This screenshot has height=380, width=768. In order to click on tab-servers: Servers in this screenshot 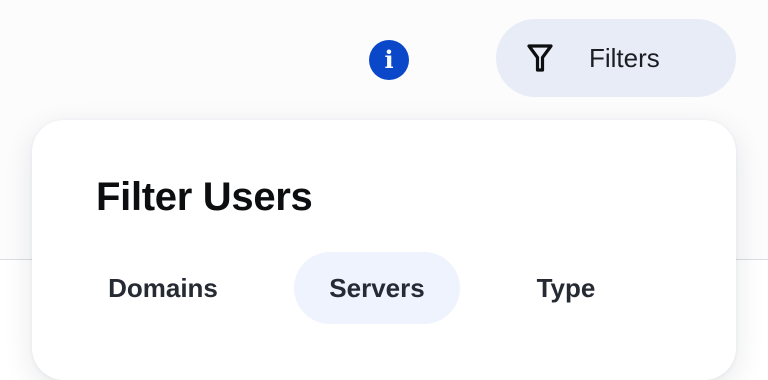, I will do `click(377, 288)`.